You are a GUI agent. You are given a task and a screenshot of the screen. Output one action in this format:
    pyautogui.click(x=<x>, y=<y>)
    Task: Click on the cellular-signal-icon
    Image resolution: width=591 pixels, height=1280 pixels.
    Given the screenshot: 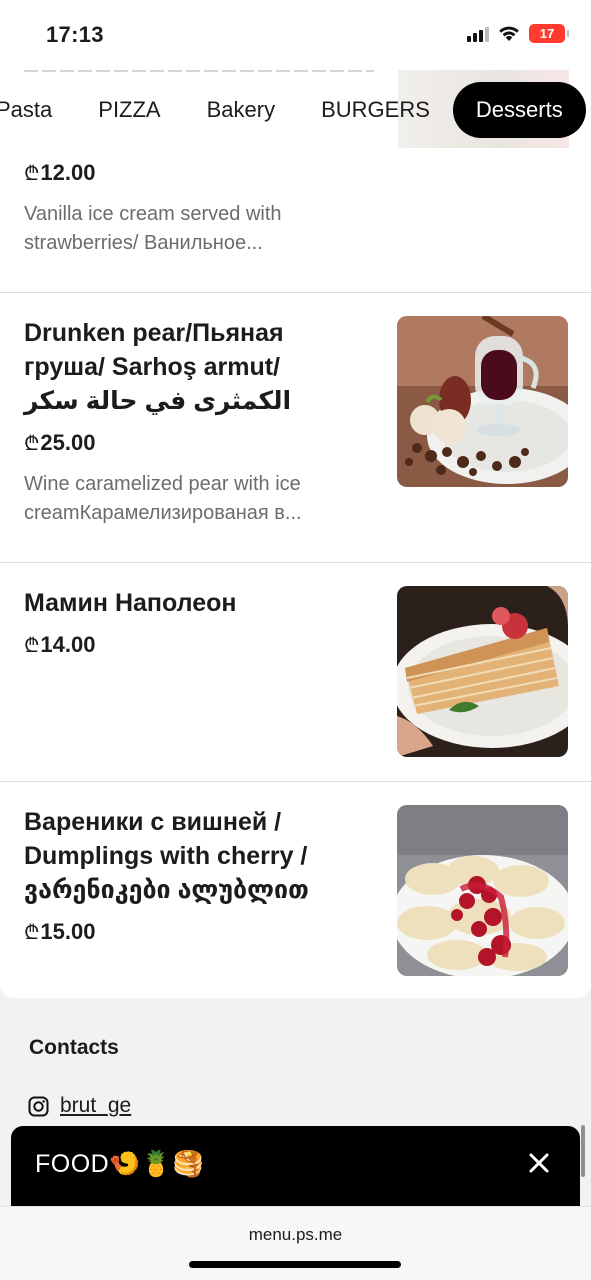 What is the action you would take?
    pyautogui.click(x=478, y=34)
    